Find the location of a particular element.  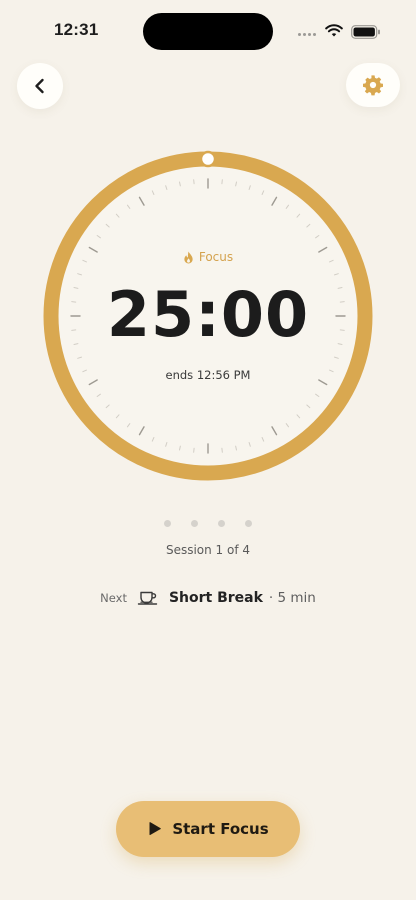

flame-icon is located at coordinates (188, 257).